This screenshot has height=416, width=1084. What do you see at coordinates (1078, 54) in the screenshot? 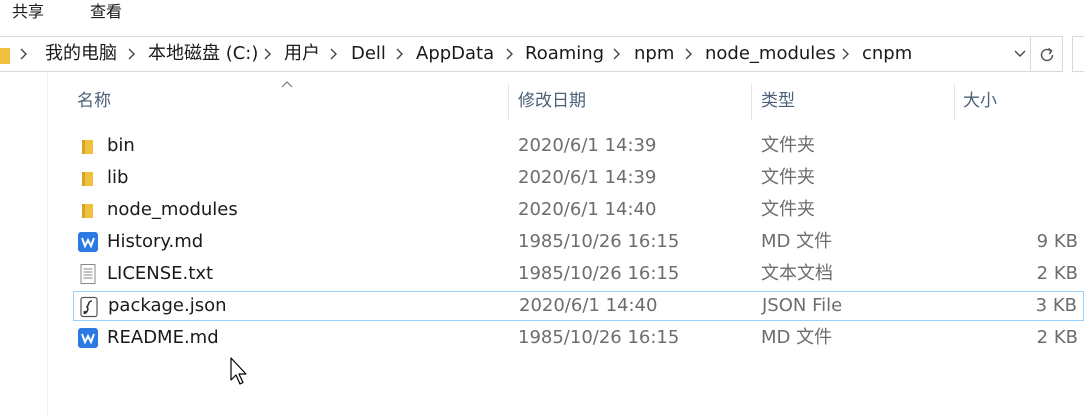
I see `search-box` at bounding box center [1078, 54].